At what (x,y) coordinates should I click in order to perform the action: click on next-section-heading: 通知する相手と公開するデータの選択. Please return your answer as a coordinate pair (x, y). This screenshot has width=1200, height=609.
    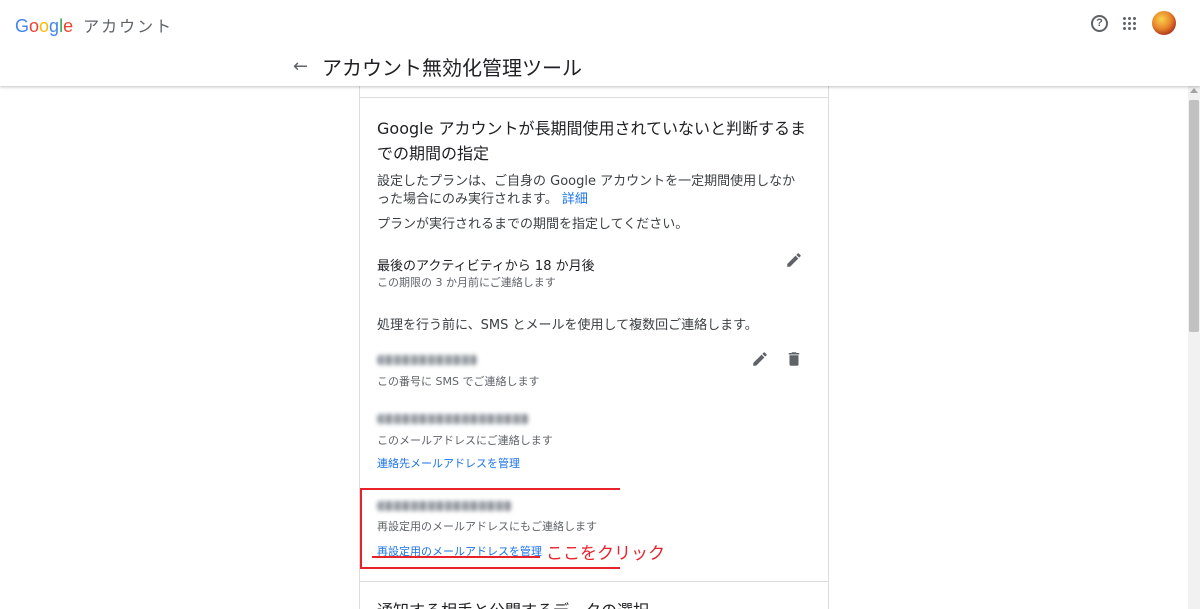
    Looking at the image, I should click on (513, 603).